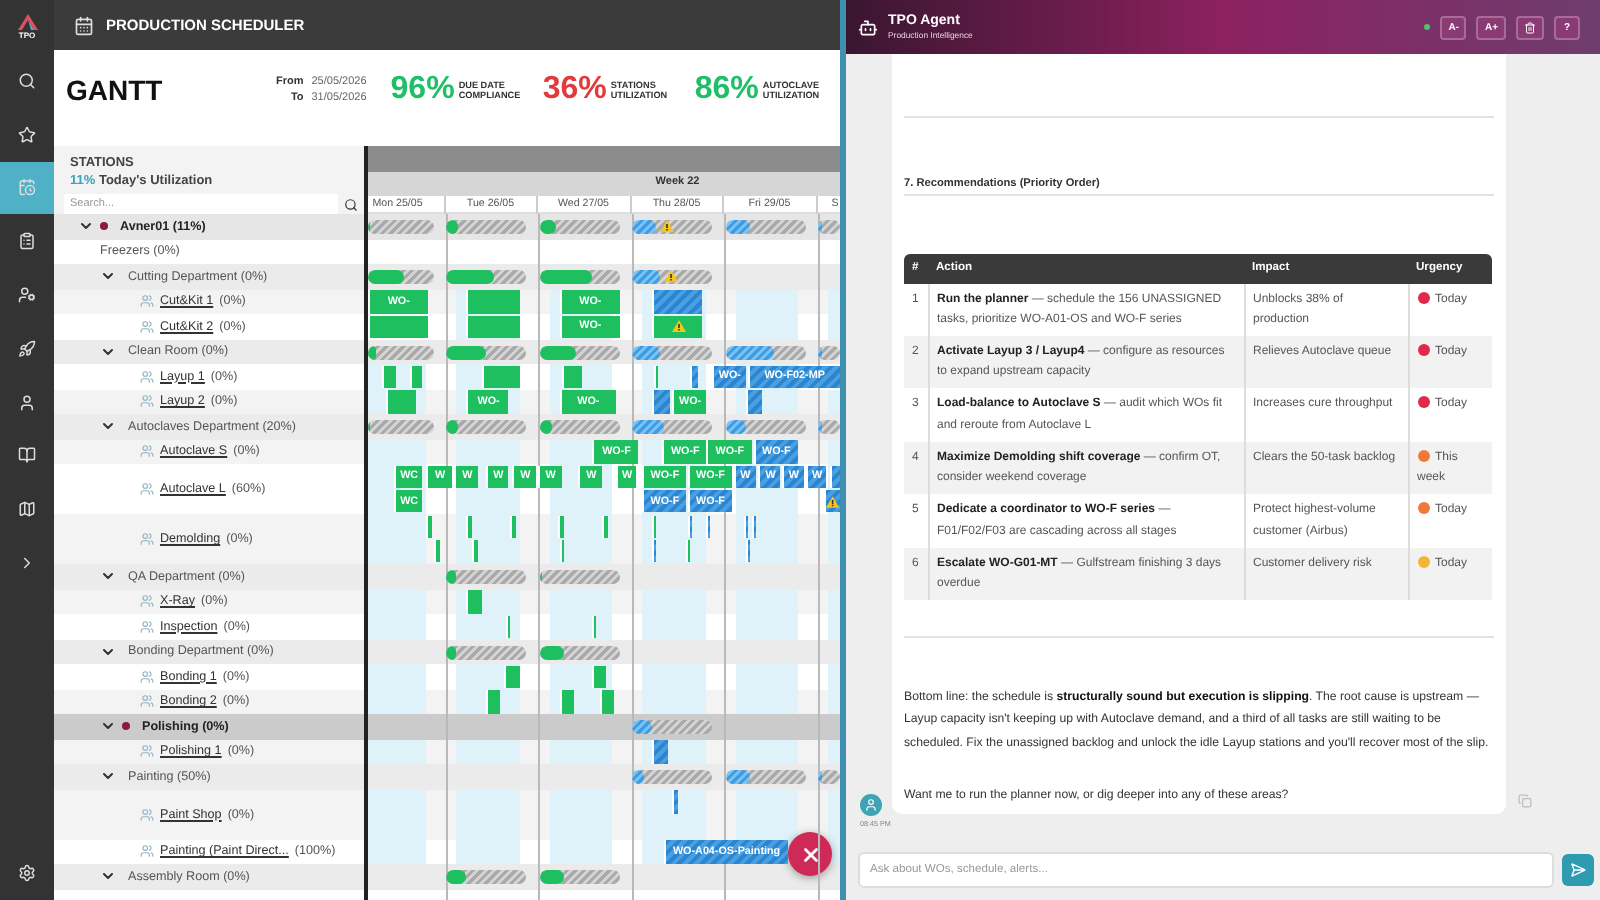 The height and width of the screenshot is (900, 1600). Describe the element at coordinates (422, 90) in the screenshot. I see `kpi-value: 96%` at that location.